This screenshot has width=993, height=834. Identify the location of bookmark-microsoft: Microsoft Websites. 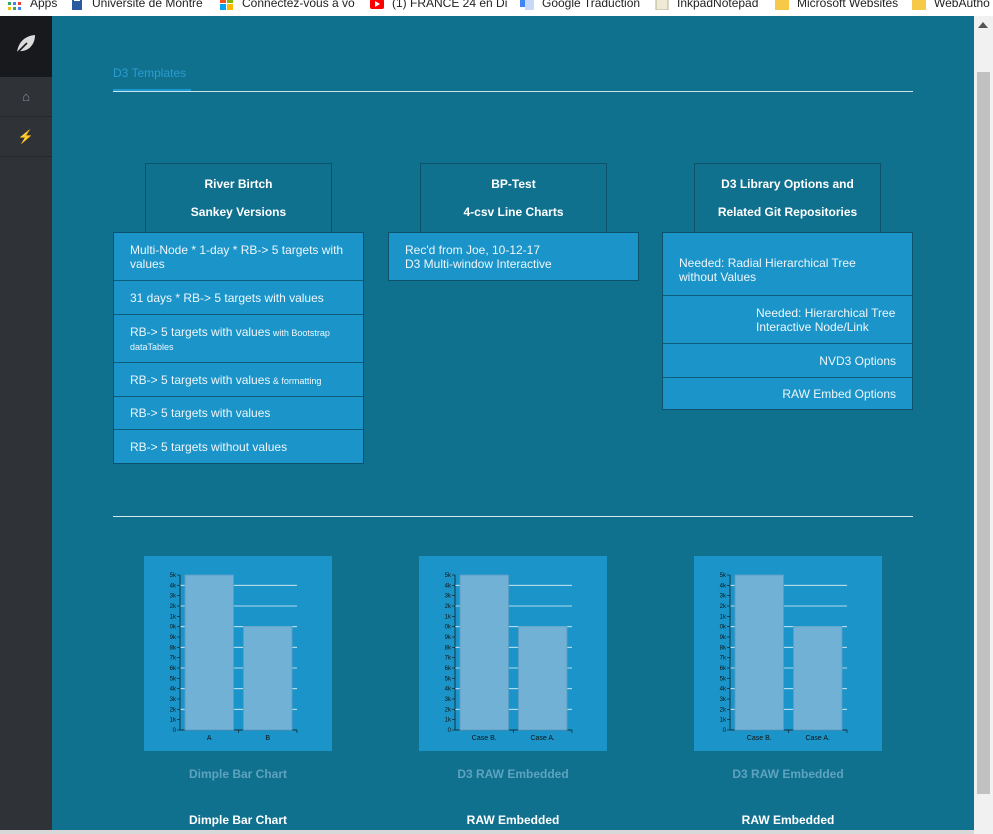
(836, 5).